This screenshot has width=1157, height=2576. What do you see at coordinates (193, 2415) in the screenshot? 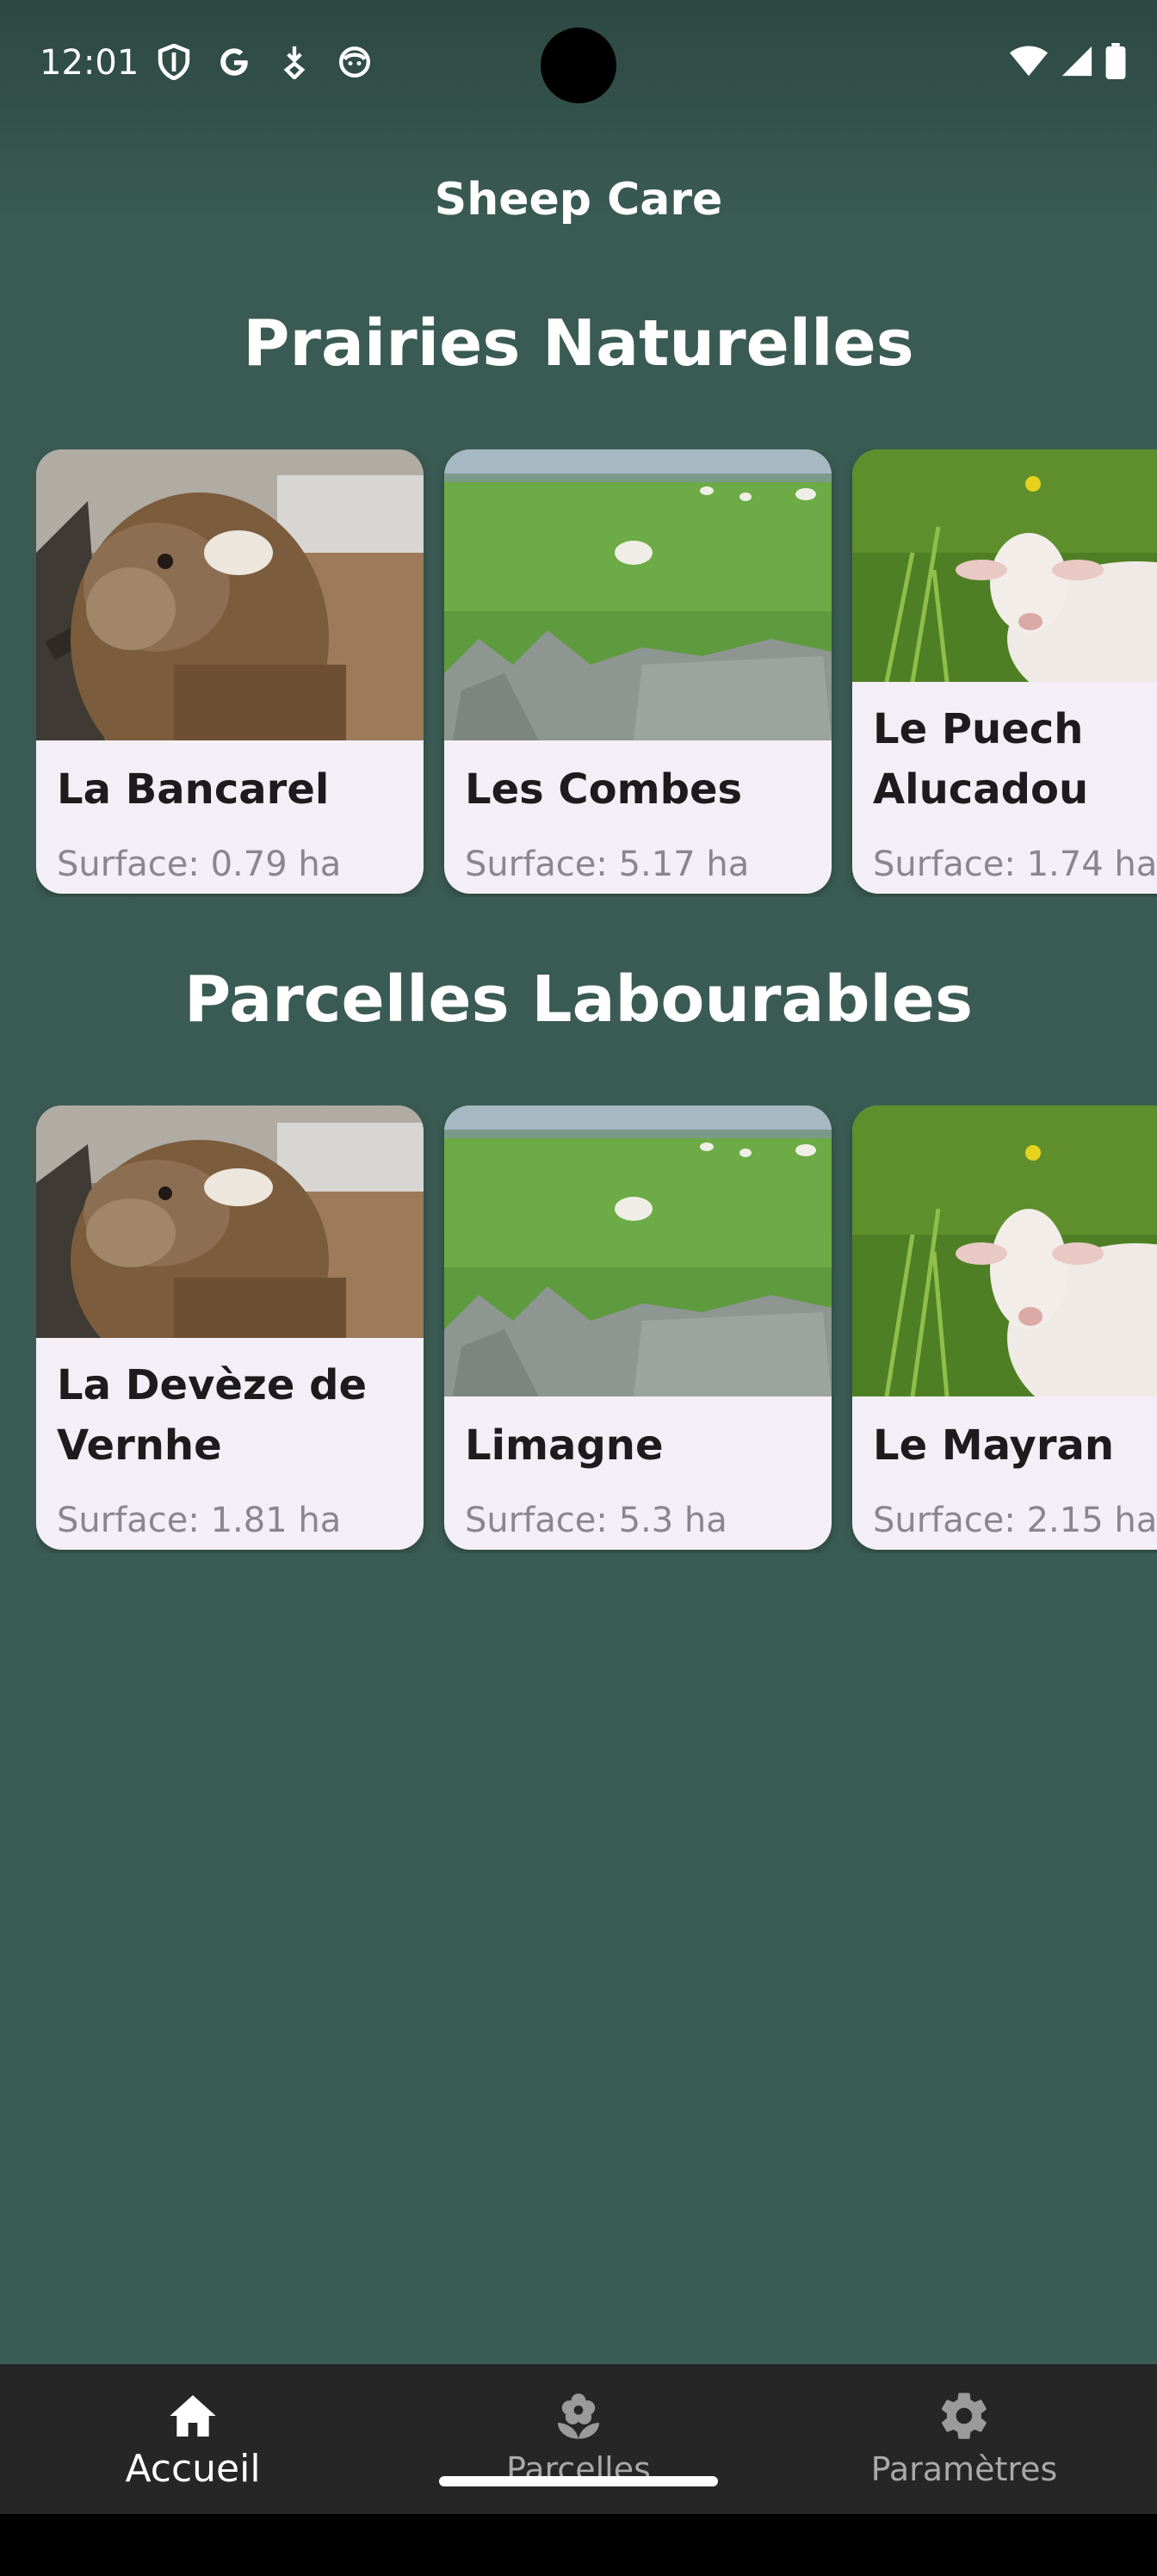
I see `home-icon` at bounding box center [193, 2415].